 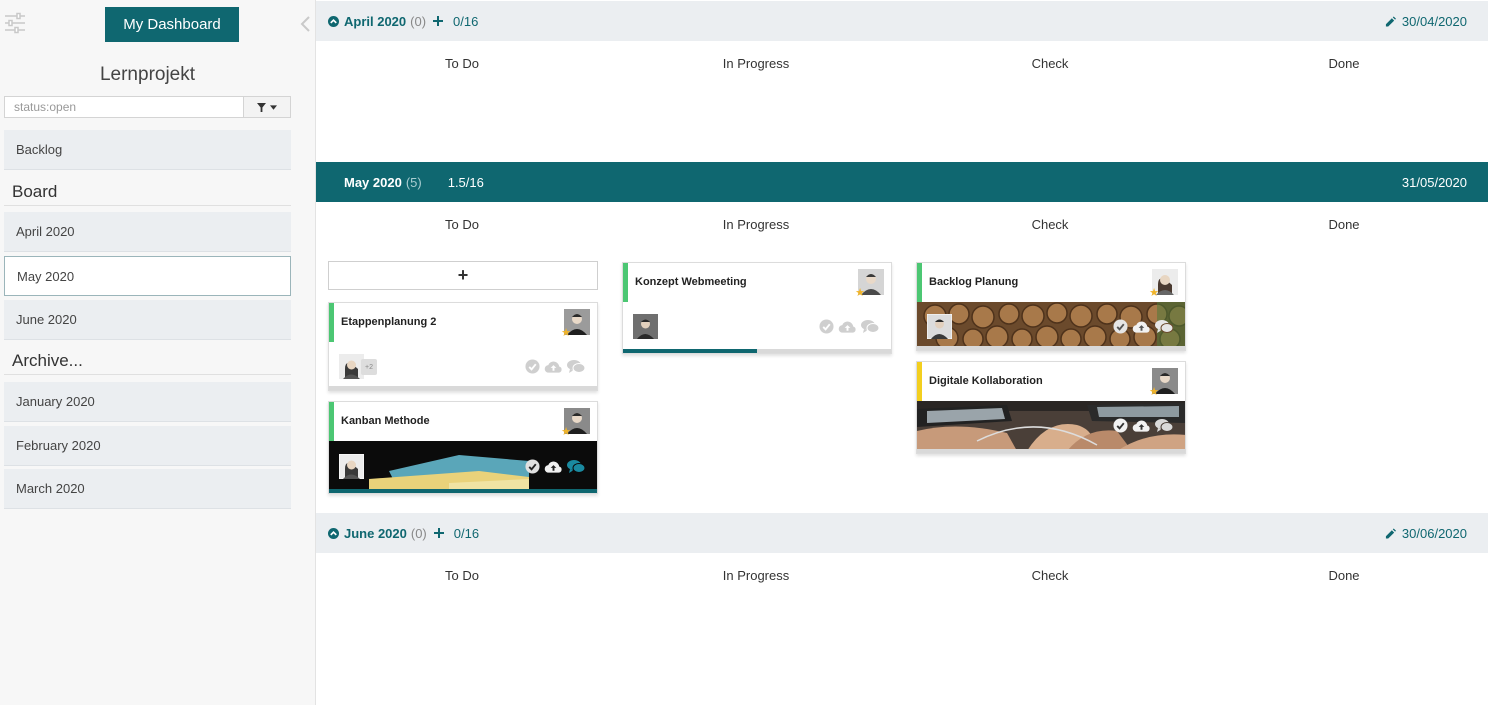 What do you see at coordinates (902, 227) in the screenshot?
I see `column-headers-may: To Do In Progress Check Done` at bounding box center [902, 227].